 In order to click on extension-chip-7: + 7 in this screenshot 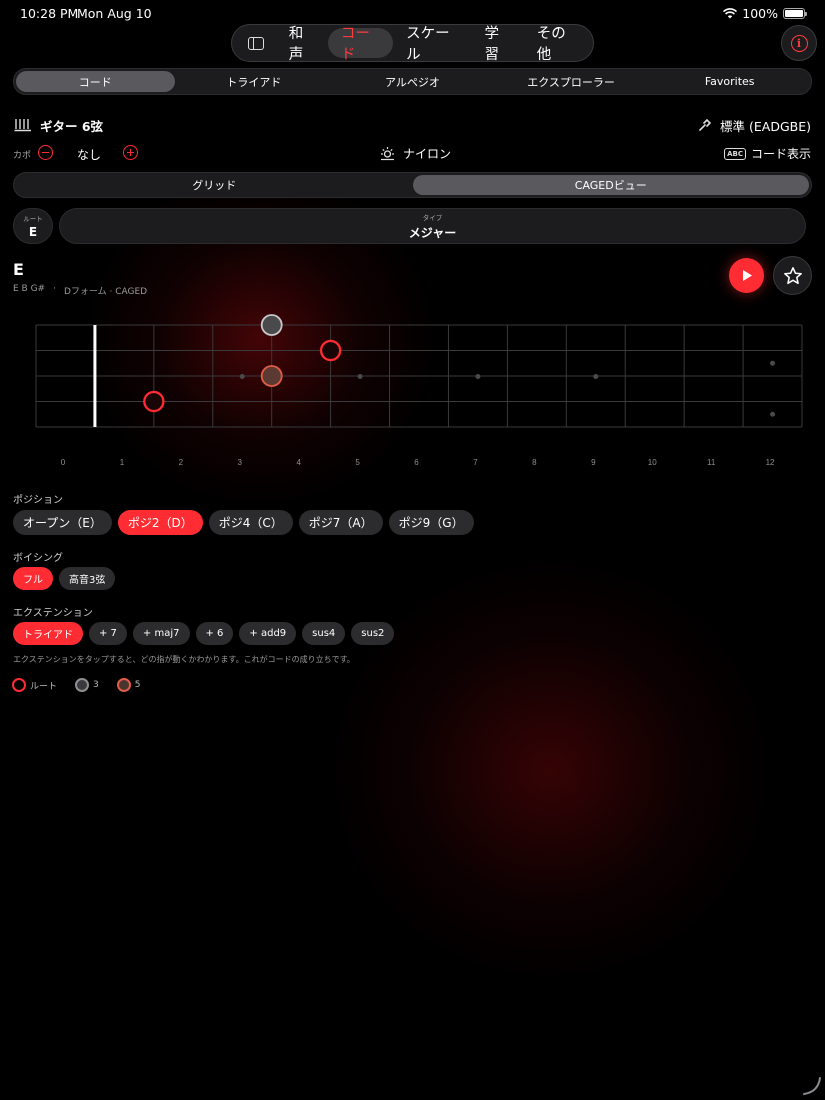, I will do `click(108, 633)`.